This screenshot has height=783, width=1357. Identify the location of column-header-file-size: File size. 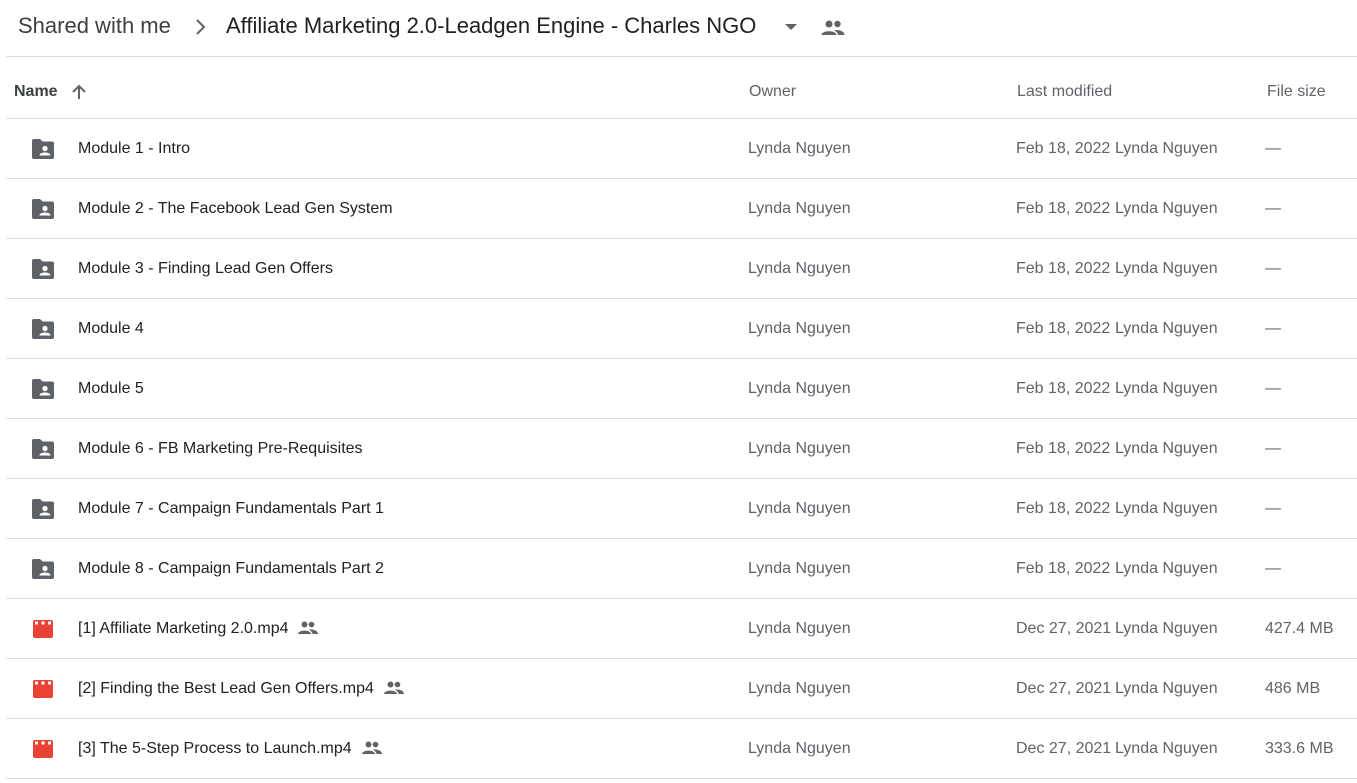
(1296, 92).